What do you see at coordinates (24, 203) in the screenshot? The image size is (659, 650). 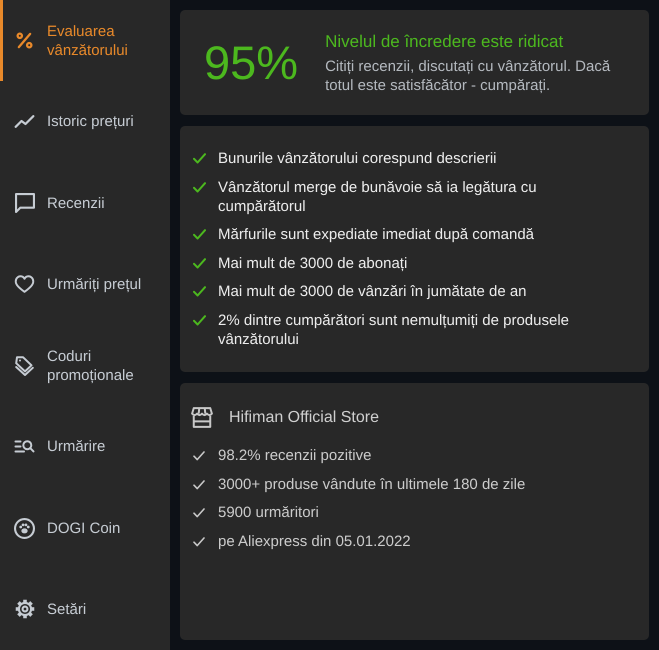 I see `chat-bubble-icon` at bounding box center [24, 203].